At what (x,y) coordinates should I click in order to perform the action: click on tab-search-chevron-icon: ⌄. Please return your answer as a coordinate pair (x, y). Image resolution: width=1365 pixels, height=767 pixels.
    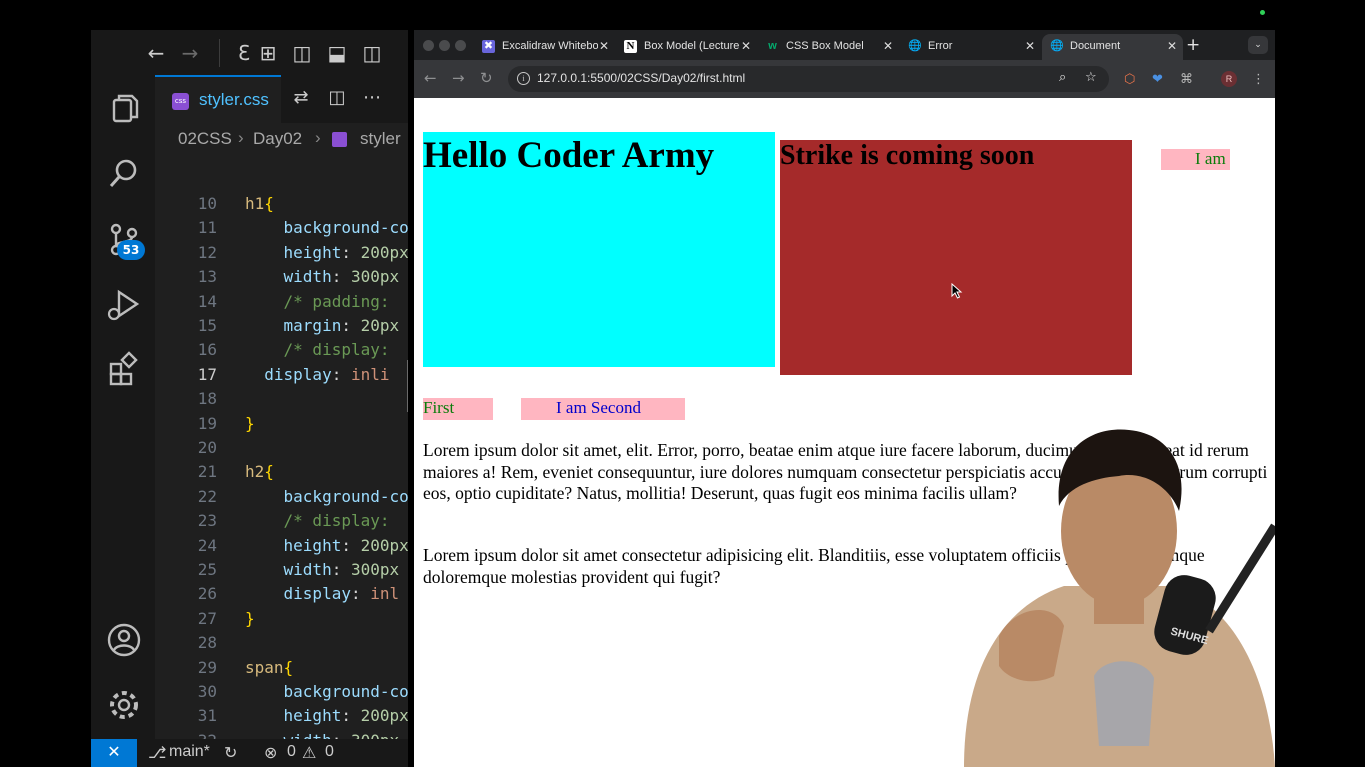
    Looking at the image, I should click on (1258, 45).